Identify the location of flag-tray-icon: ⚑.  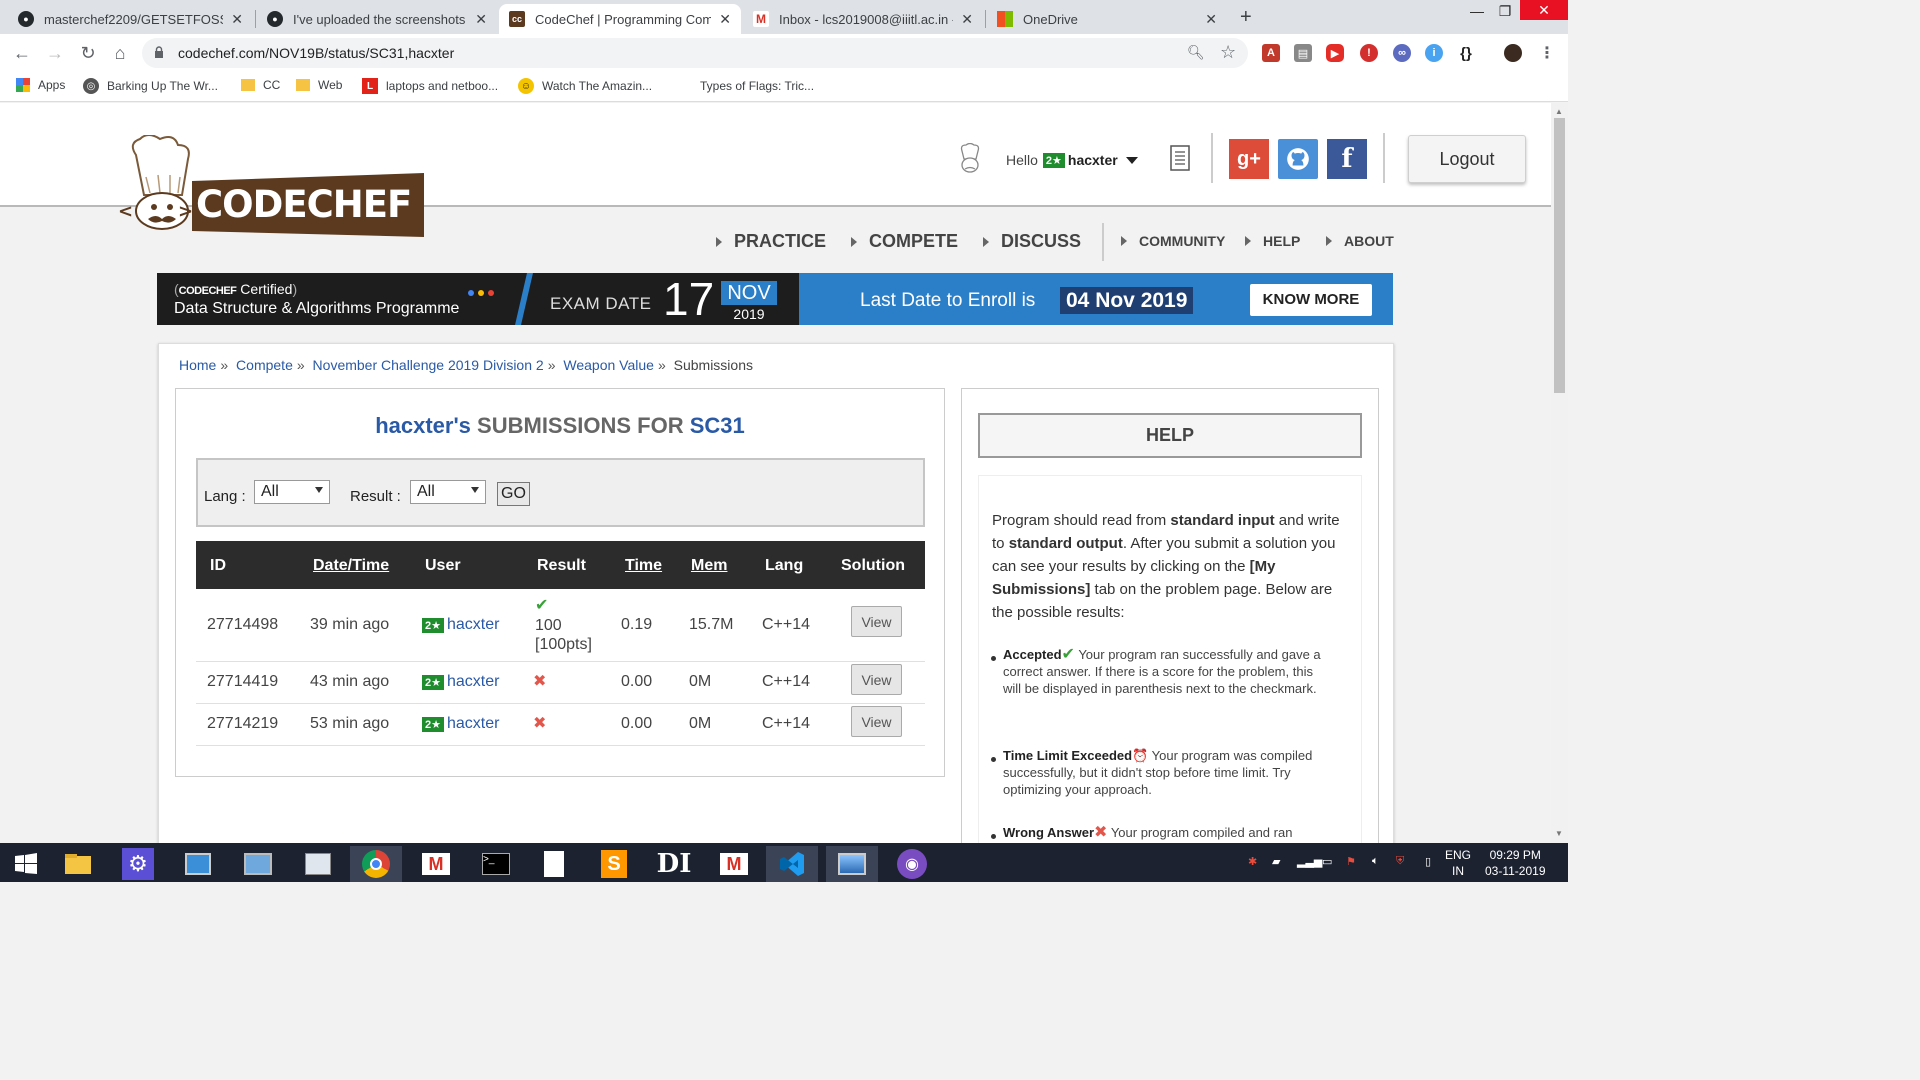
(1351, 861).